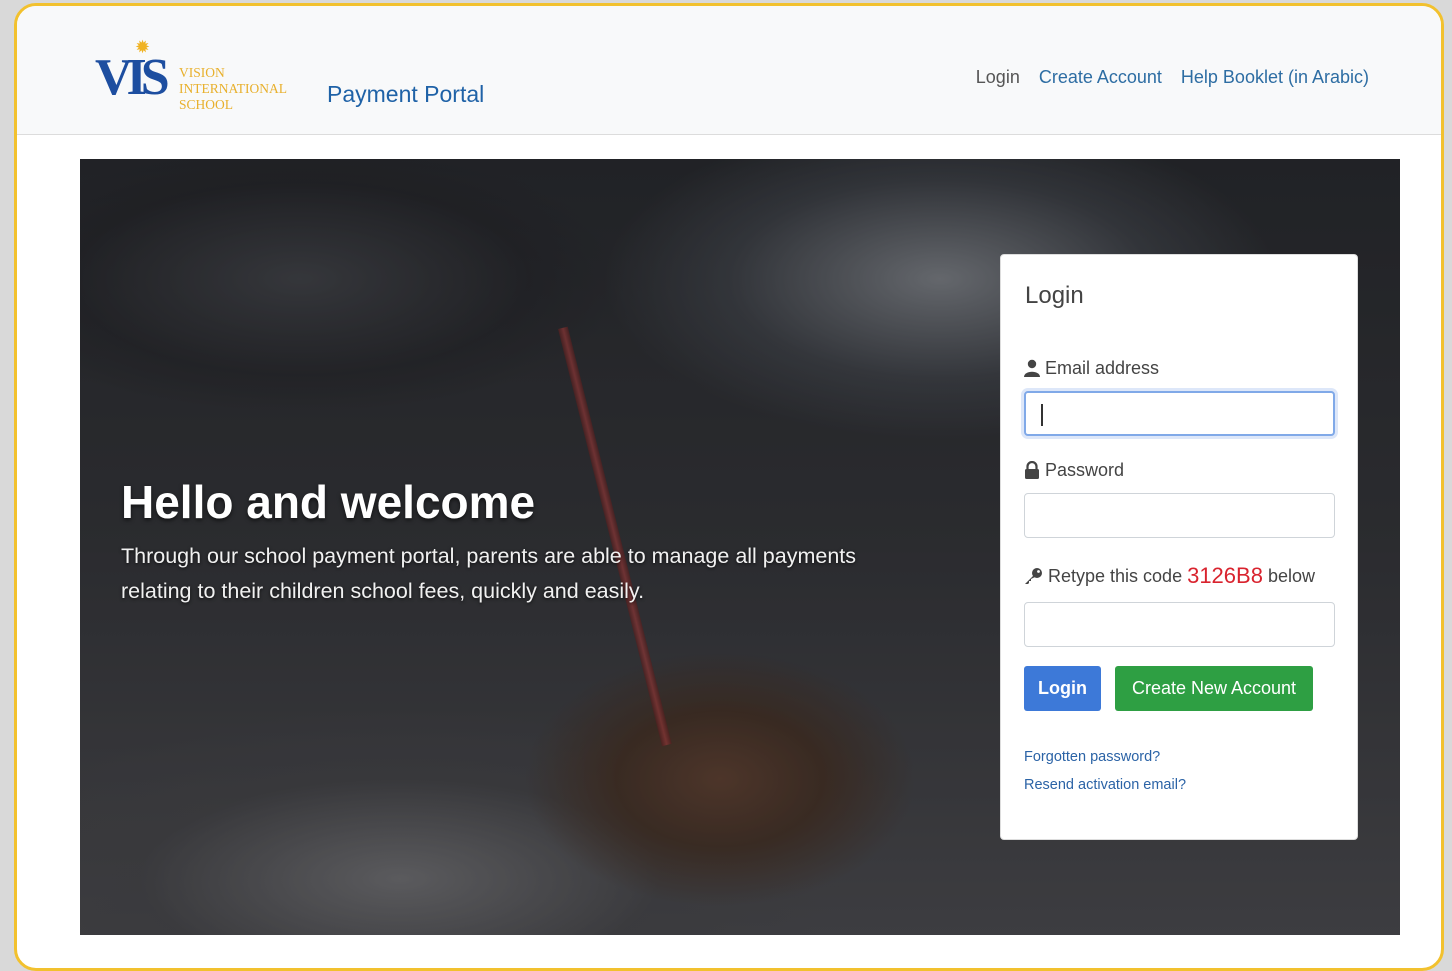 The image size is (1452, 971). Describe the element at coordinates (405, 94) in the screenshot. I see `brand-title: Payment Portal` at that location.